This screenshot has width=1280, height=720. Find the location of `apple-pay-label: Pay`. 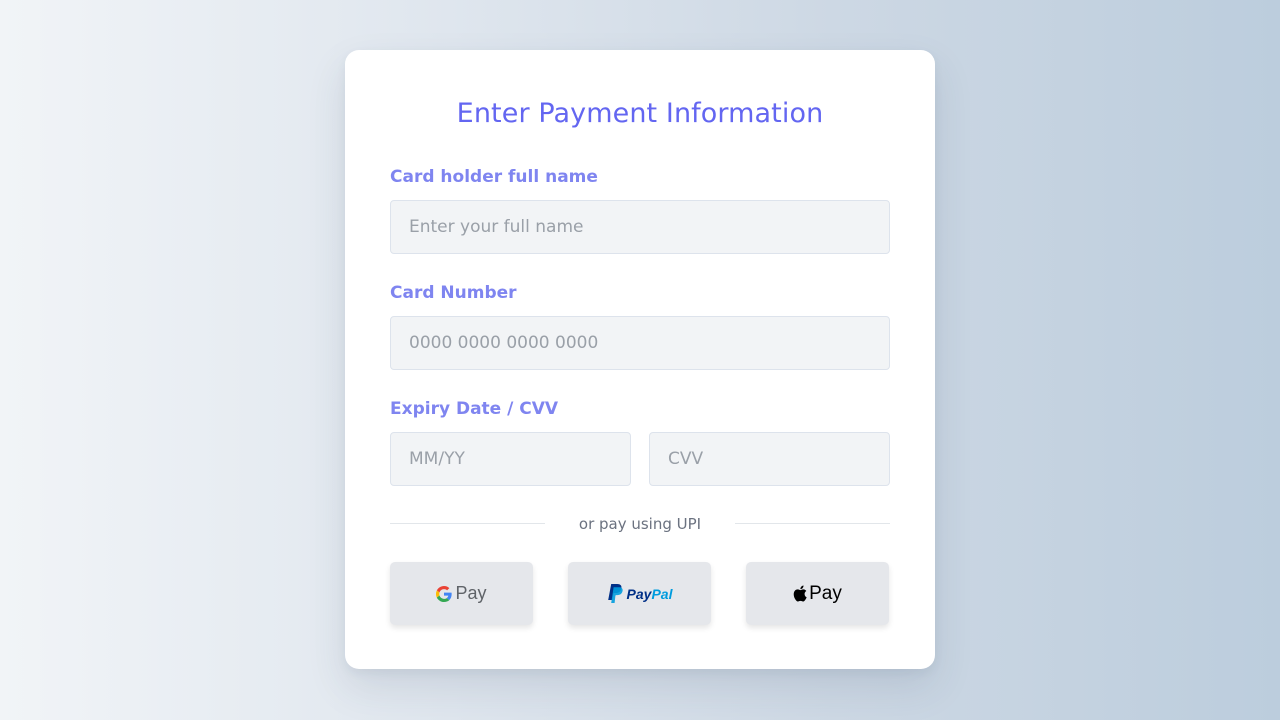

apple-pay-label: Pay is located at coordinates (825, 593).